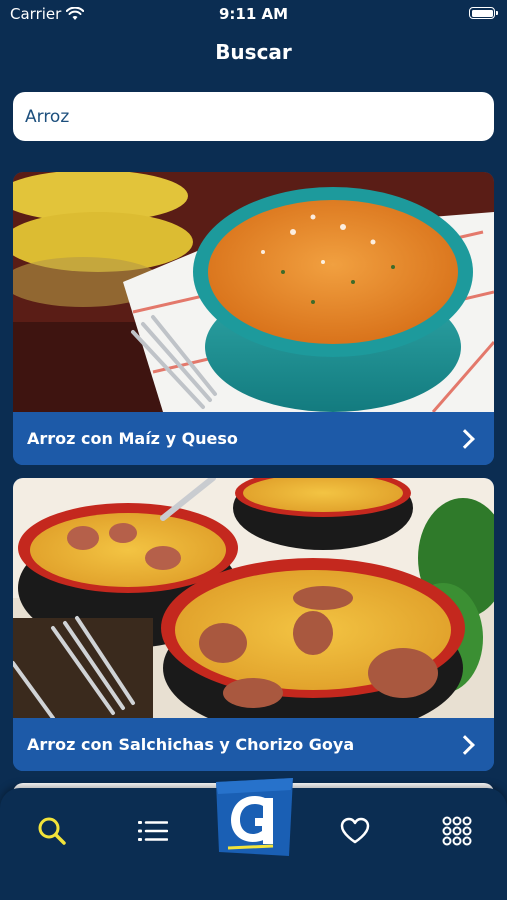 The width and height of the screenshot is (507, 900). I want to click on page-title: Buscar, so click(253, 52).